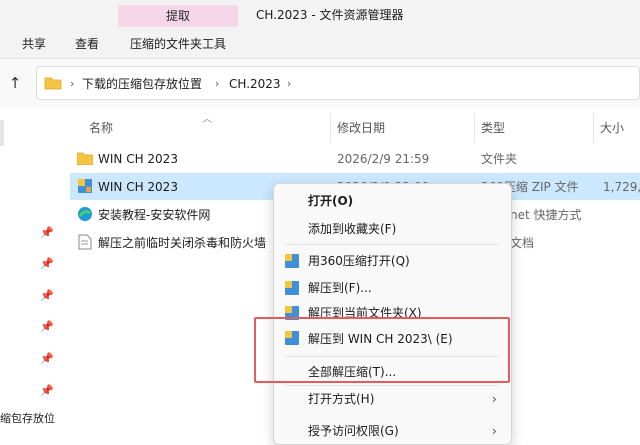 This screenshot has width=640, height=445. What do you see at coordinates (87, 44) in the screenshot?
I see `ribbon-view-tab: 查看` at bounding box center [87, 44].